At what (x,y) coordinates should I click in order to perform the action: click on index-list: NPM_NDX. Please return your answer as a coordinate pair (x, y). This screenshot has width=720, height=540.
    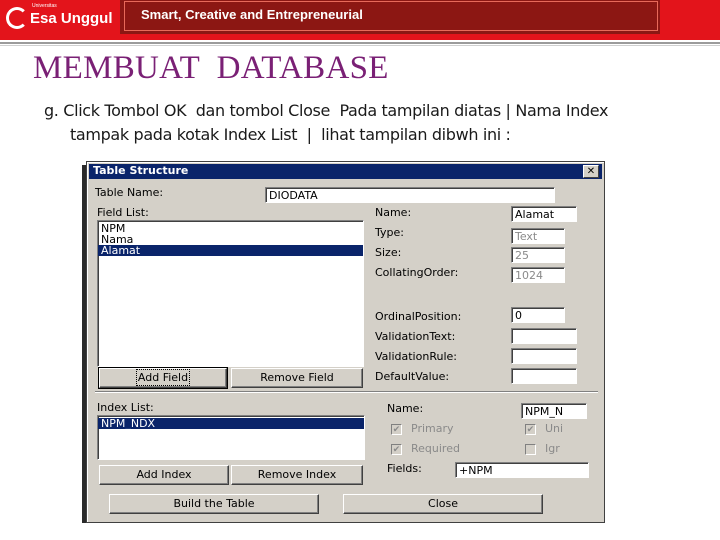
    Looking at the image, I should click on (231, 437).